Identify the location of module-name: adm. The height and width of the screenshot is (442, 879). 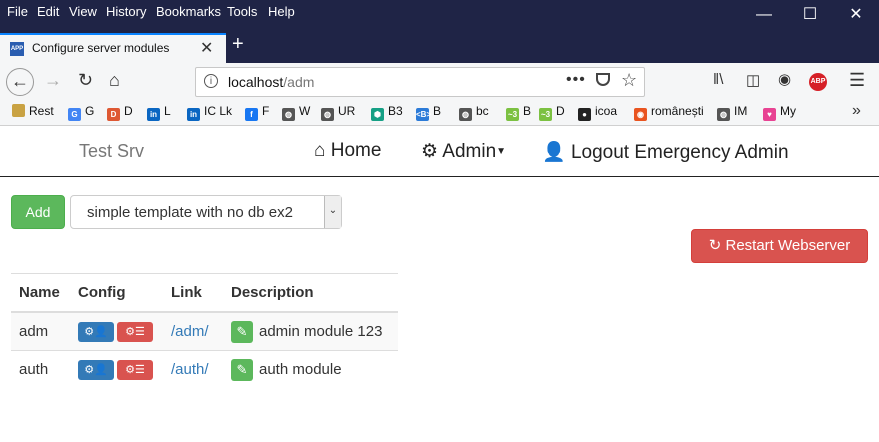
(40, 331).